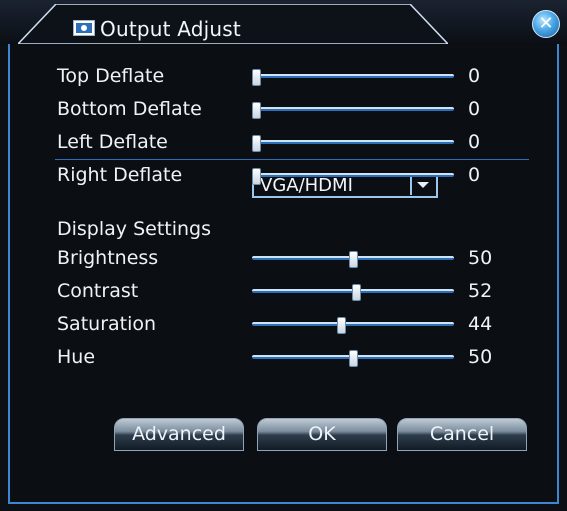 The width and height of the screenshot is (567, 511). What do you see at coordinates (480, 258) in the screenshot?
I see `brightness-value: 50` at bounding box center [480, 258].